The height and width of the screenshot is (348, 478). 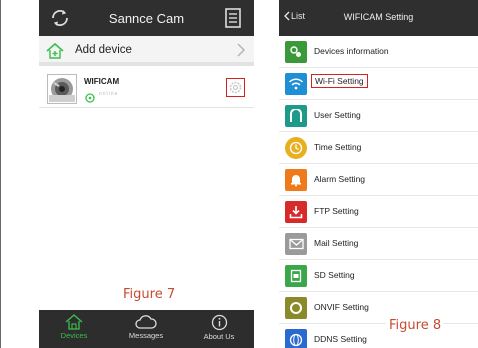 I want to click on menu-item-devices-information: Devices information, so click(x=378, y=52).